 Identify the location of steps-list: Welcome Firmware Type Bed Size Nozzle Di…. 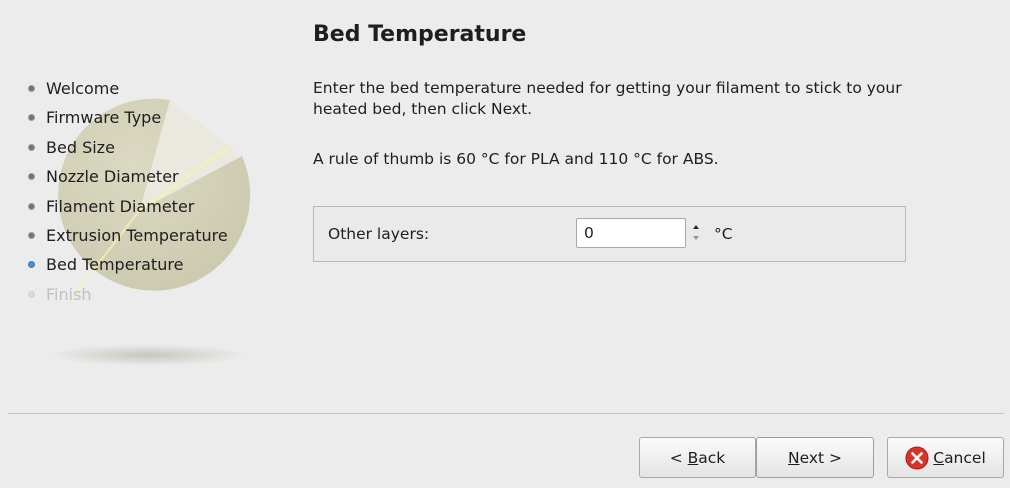
(128, 195).